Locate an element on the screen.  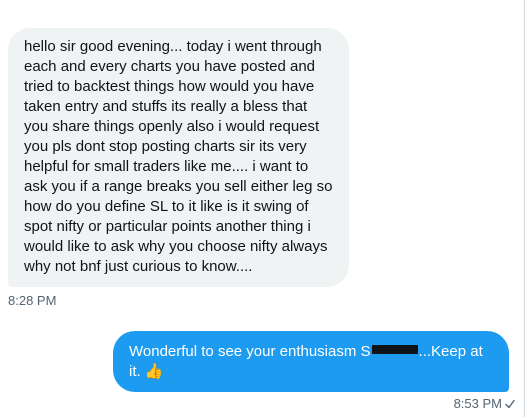
sent-message-text-start: Wonderful to see your enthusiasm S is located at coordinates (250, 351).